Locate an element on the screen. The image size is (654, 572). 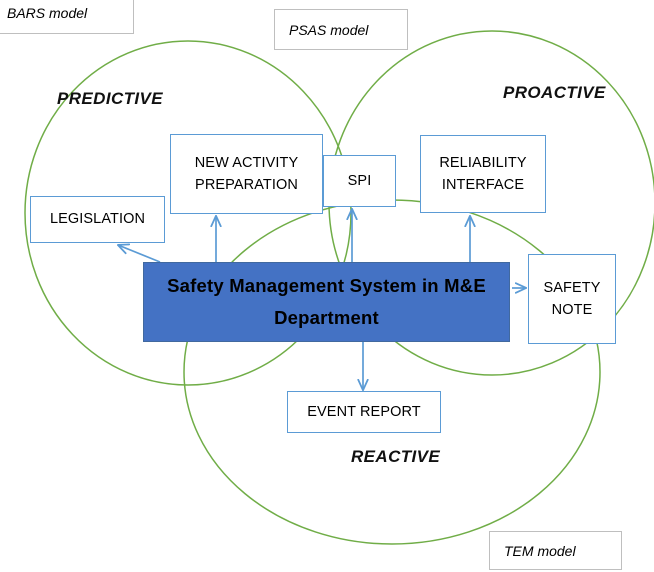
zone-label-predictive: PREDICTIVE is located at coordinates (110, 98).